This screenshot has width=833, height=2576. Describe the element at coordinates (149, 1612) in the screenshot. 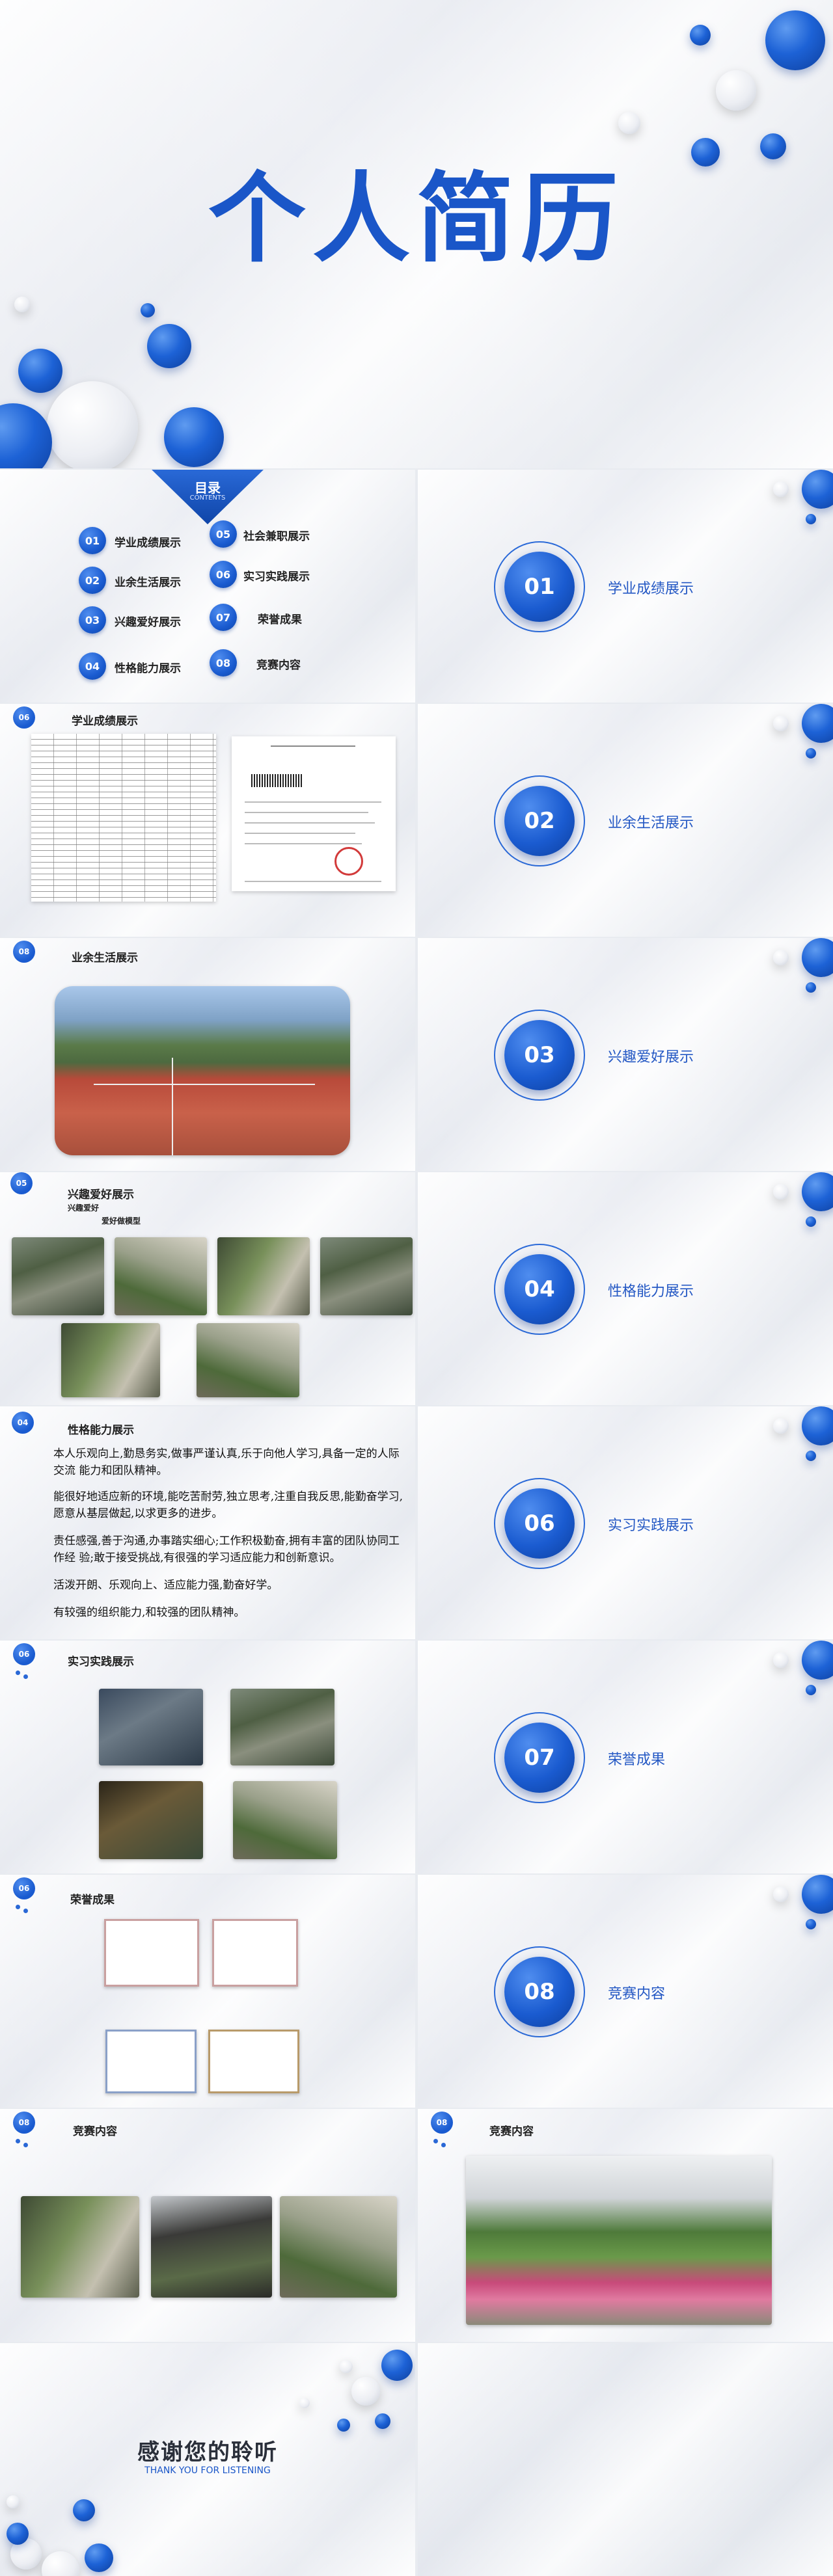

I see `character-paragraph: 有较强的组织能力,和较强的团队精神。` at that location.